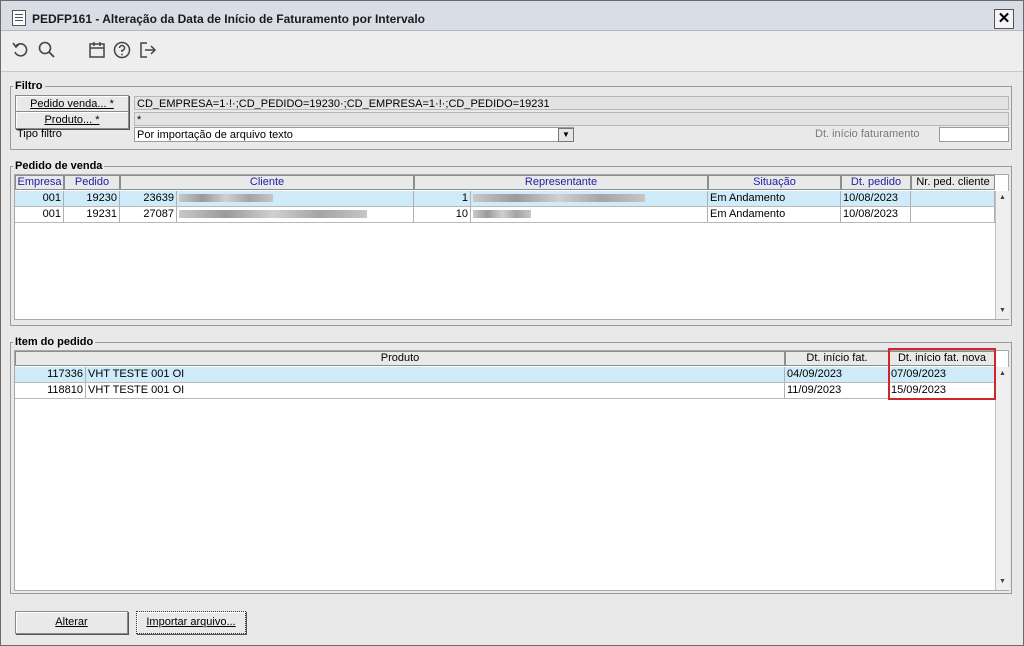  Describe the element at coordinates (561, 182) in the screenshot. I see `col-representante: Representante` at that location.